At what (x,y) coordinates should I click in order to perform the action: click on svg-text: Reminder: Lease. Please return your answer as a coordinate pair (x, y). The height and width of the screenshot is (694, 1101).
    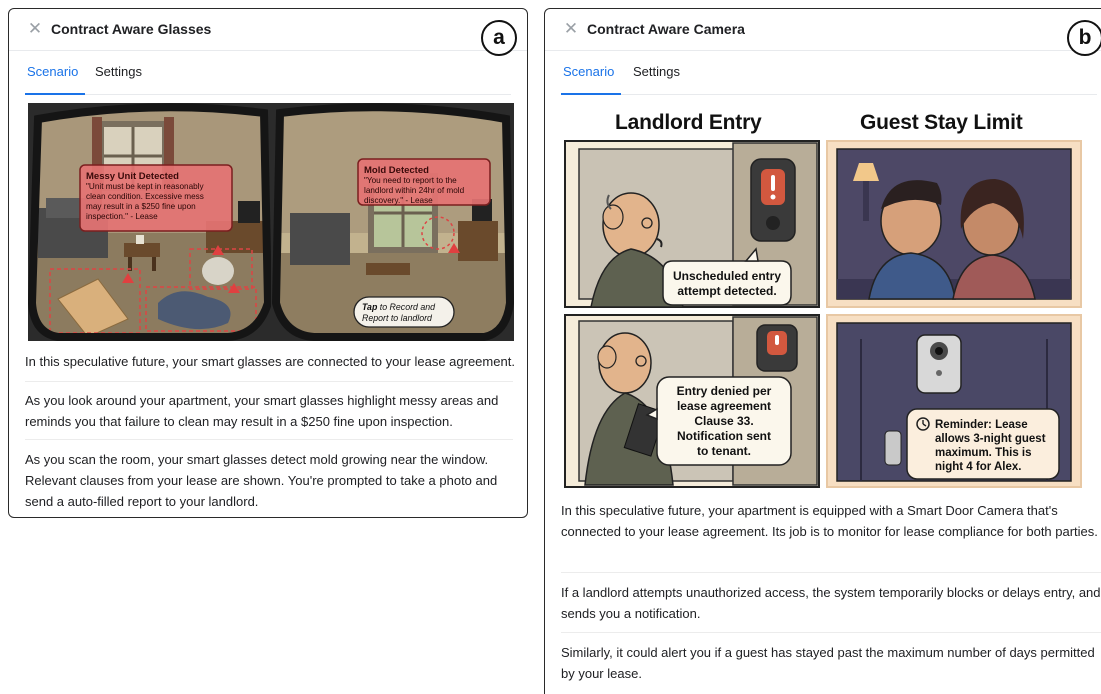
    Looking at the image, I should click on (981, 425).